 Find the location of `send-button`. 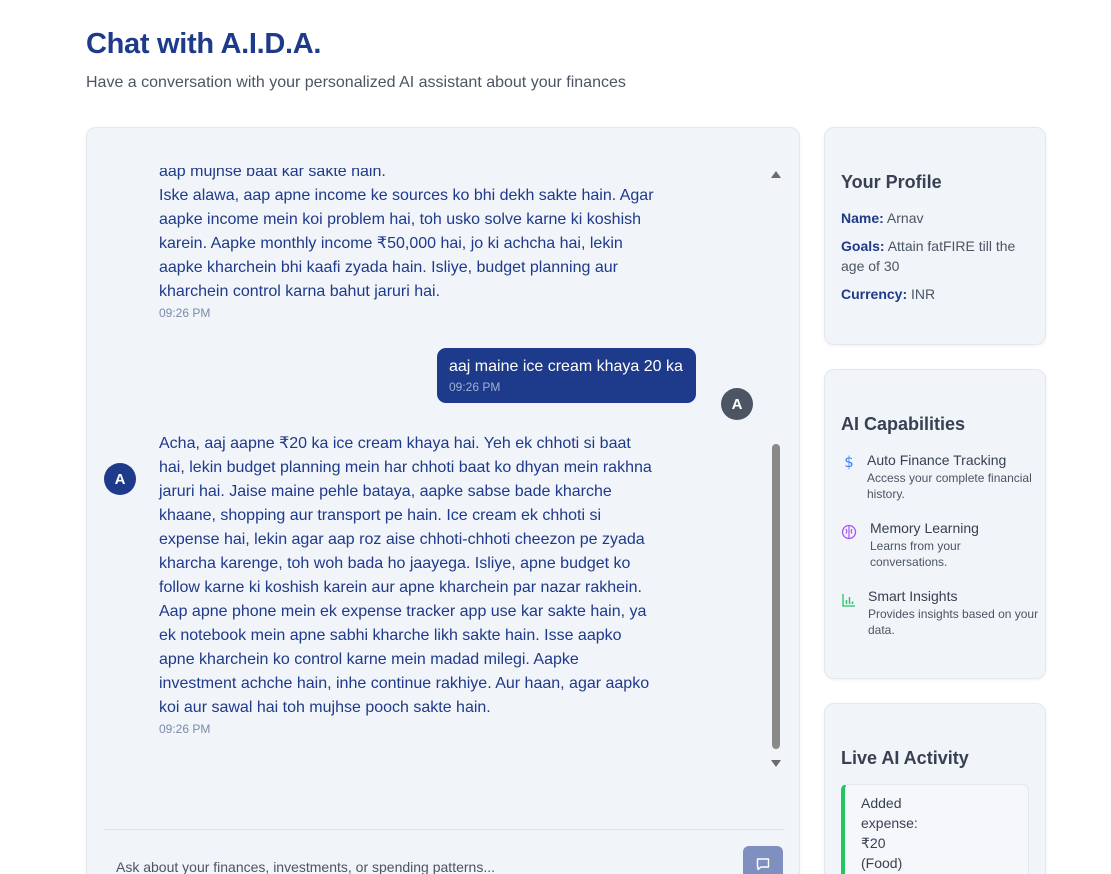

send-button is located at coordinates (763, 860).